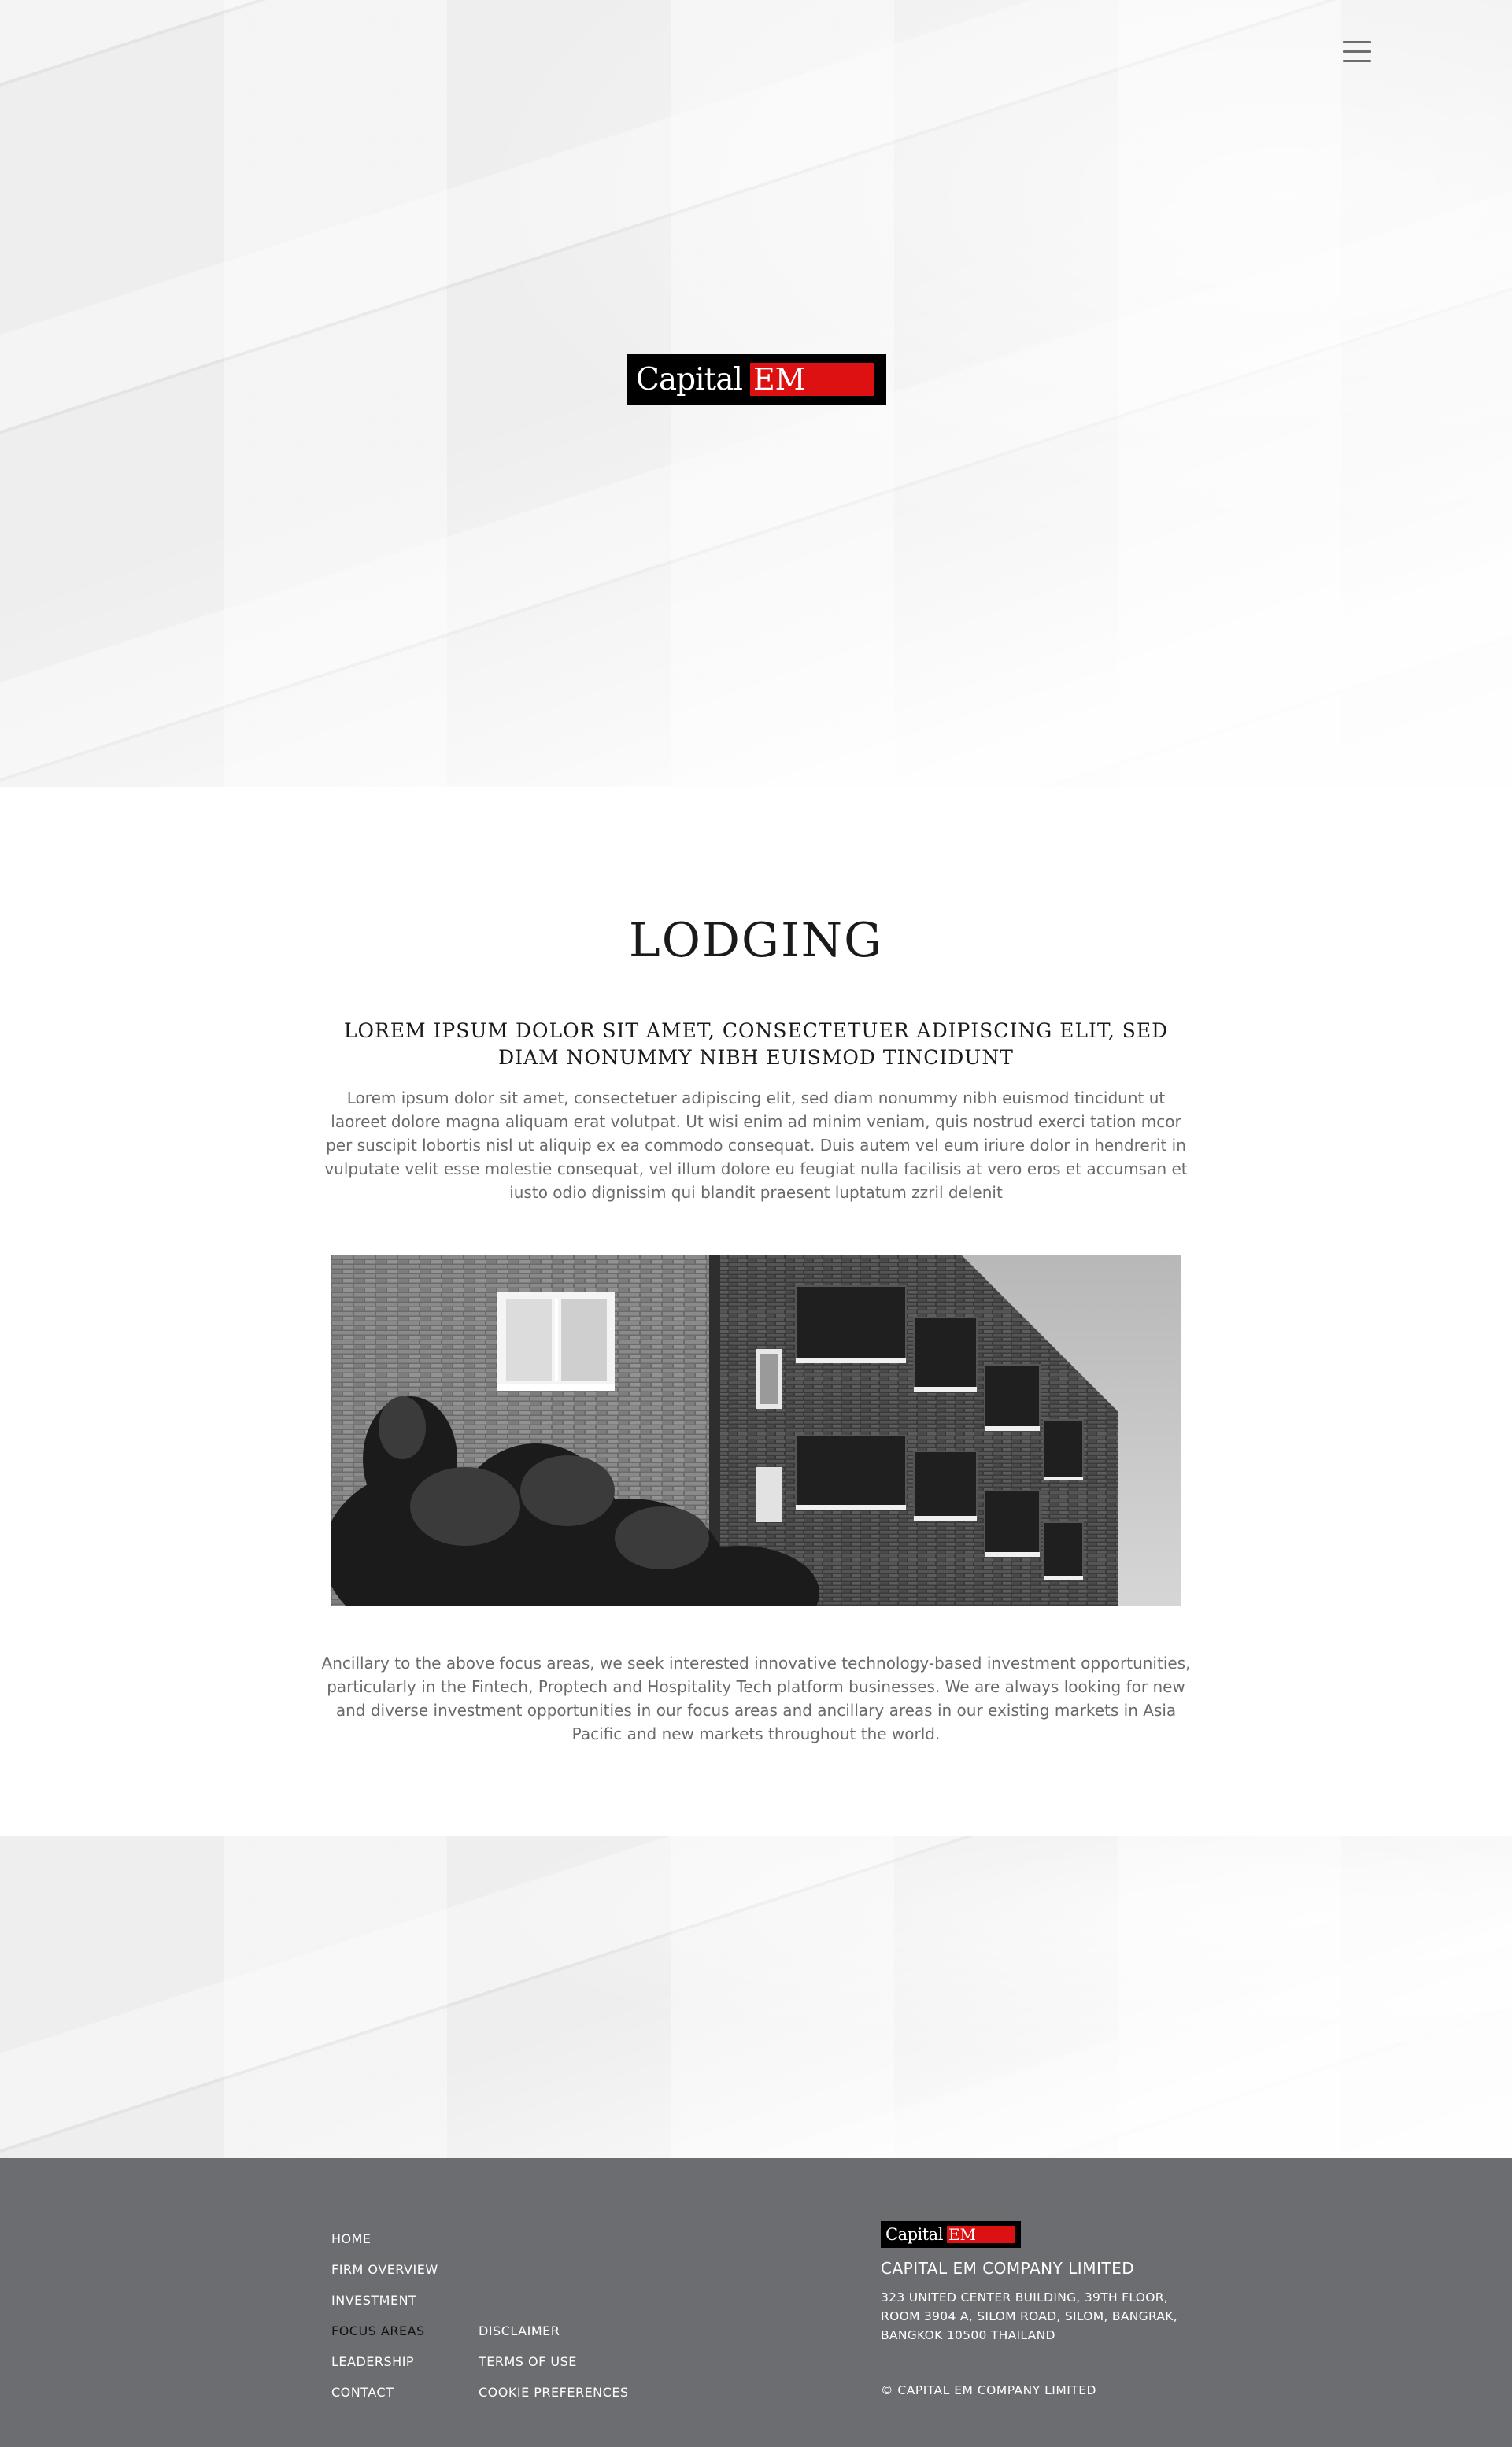 The height and width of the screenshot is (2447, 1512). Describe the element at coordinates (362, 2392) in the screenshot. I see `footer-nav-contact: CONTACT` at that location.